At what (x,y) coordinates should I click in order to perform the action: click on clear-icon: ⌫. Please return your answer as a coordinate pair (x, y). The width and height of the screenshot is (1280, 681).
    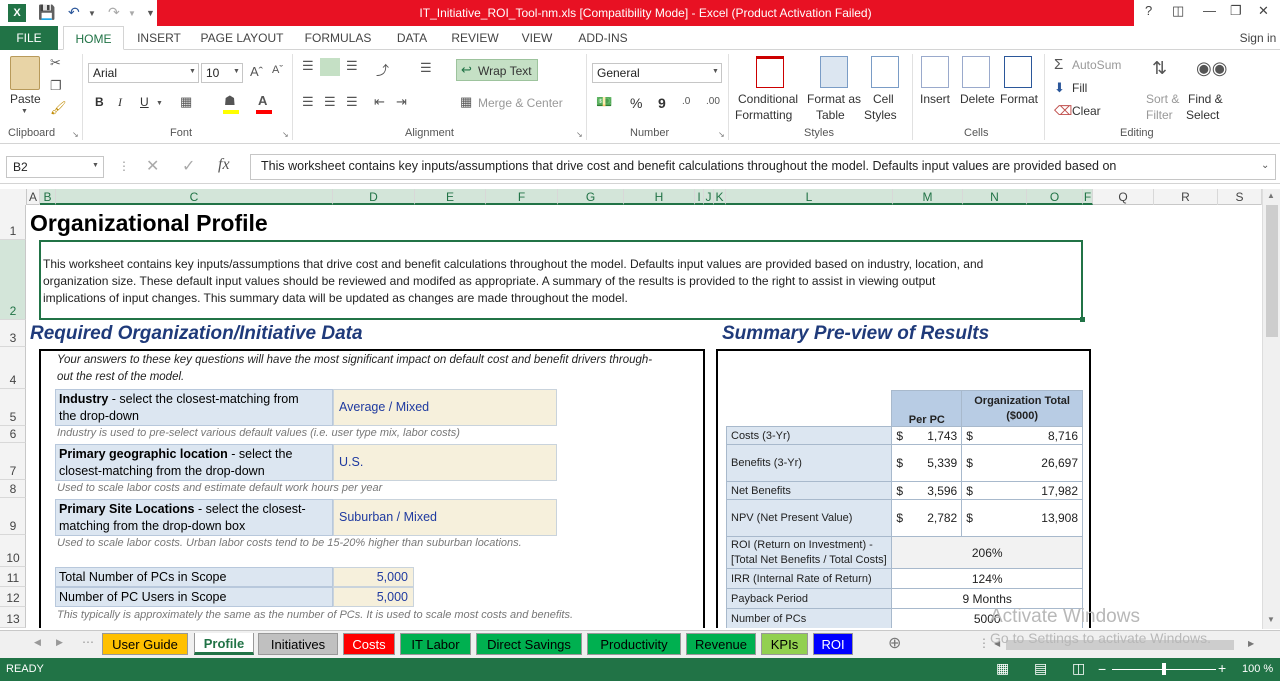
    Looking at the image, I should click on (1063, 111).